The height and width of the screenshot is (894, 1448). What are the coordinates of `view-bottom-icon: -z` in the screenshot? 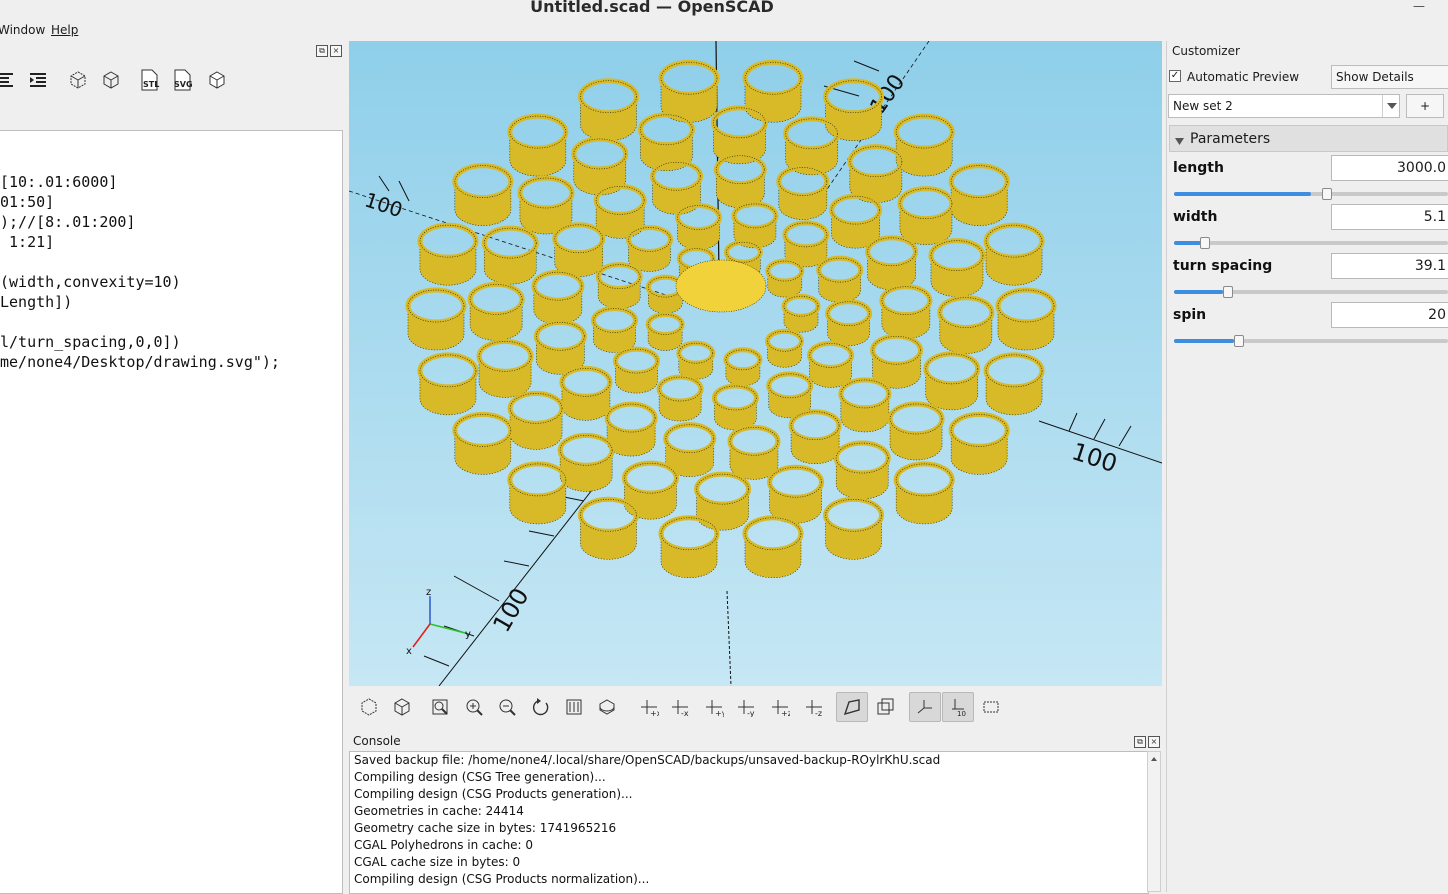 It's located at (814, 707).